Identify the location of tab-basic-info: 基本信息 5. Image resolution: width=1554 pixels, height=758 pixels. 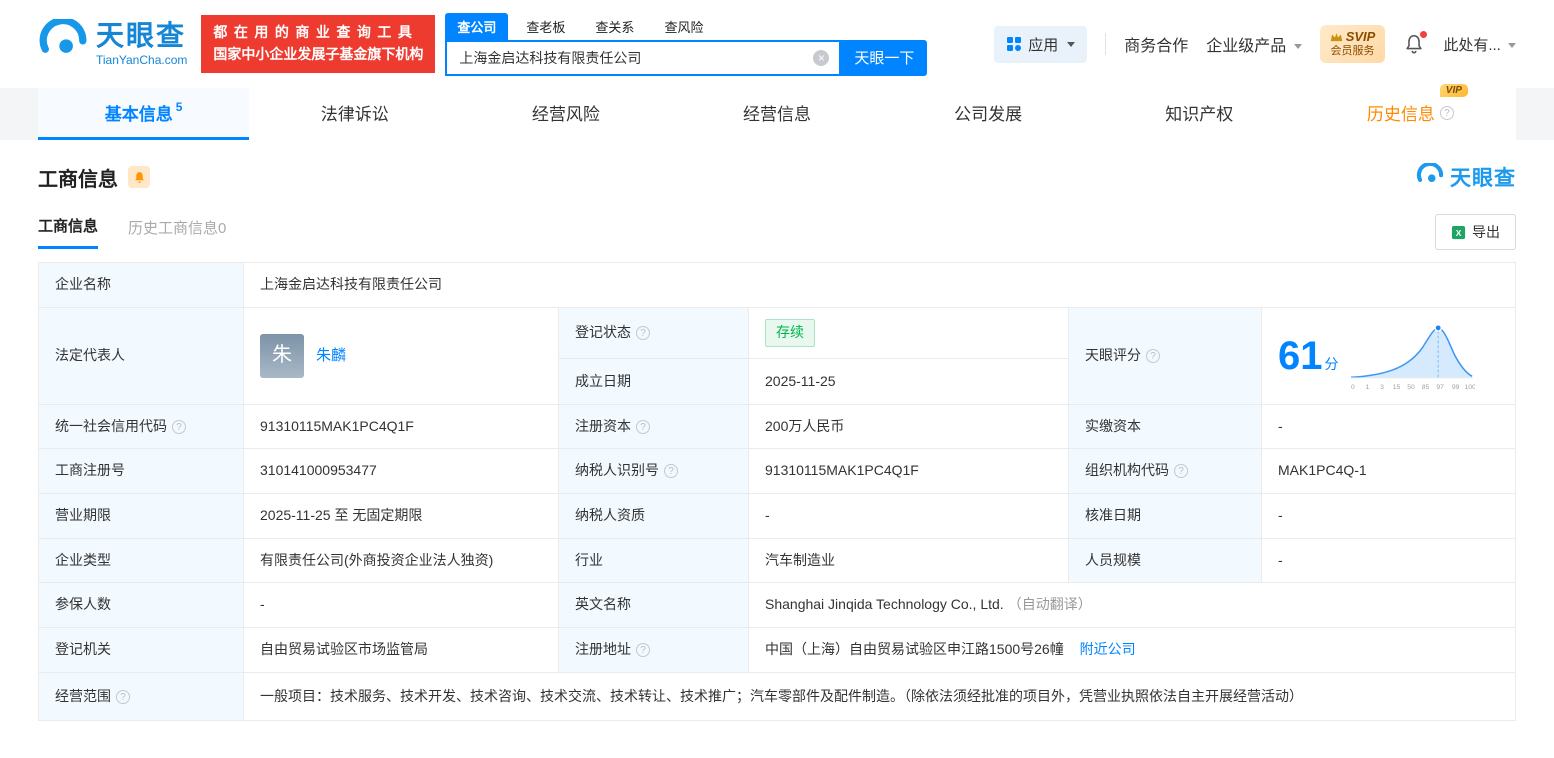
(144, 114).